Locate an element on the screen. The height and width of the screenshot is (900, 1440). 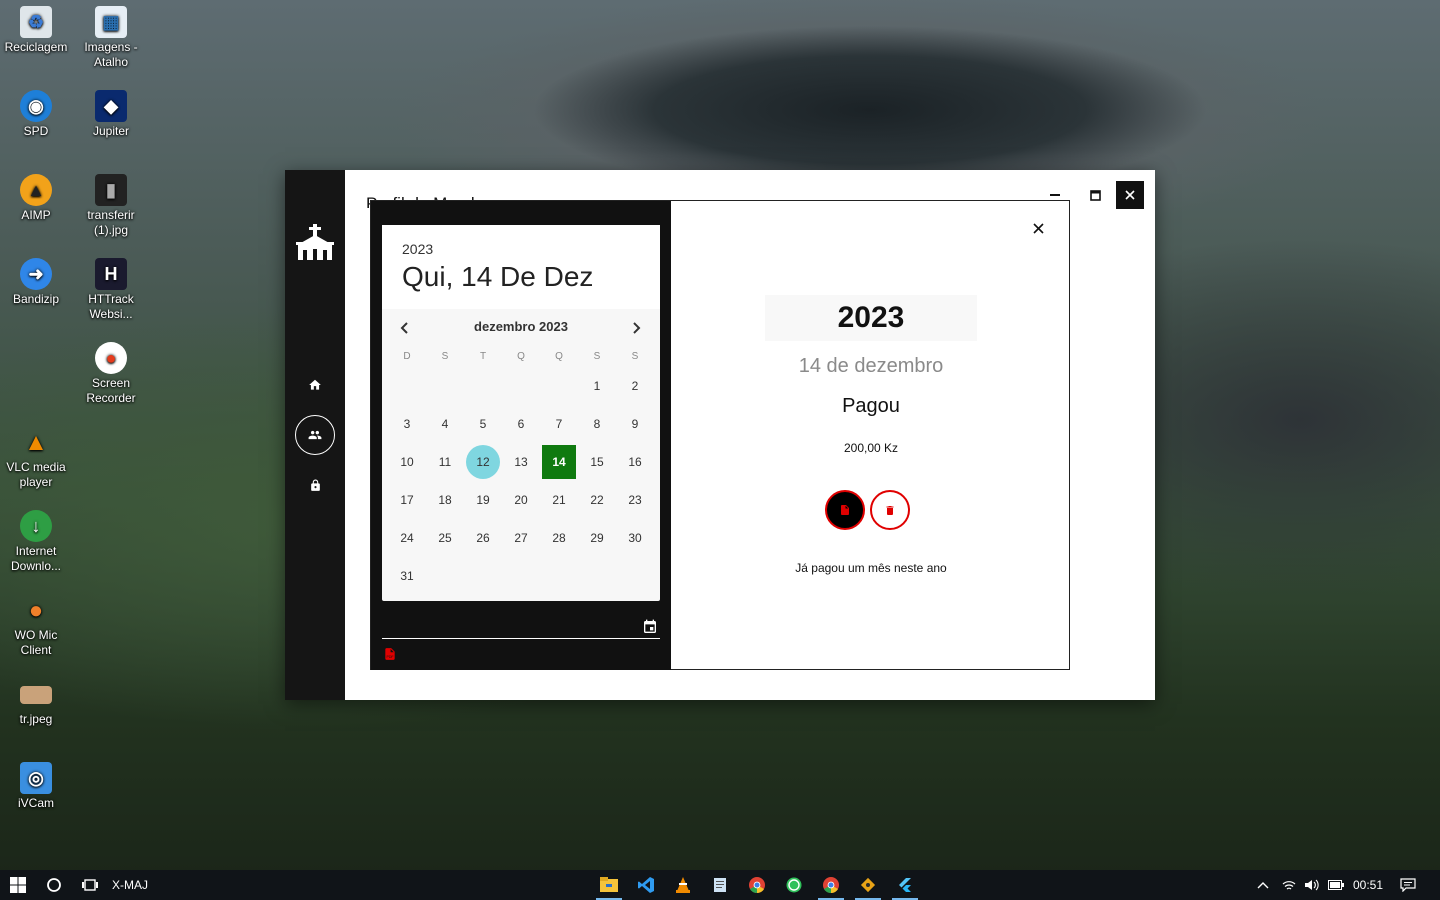
calendar-day: 14 is located at coordinates (559, 462).